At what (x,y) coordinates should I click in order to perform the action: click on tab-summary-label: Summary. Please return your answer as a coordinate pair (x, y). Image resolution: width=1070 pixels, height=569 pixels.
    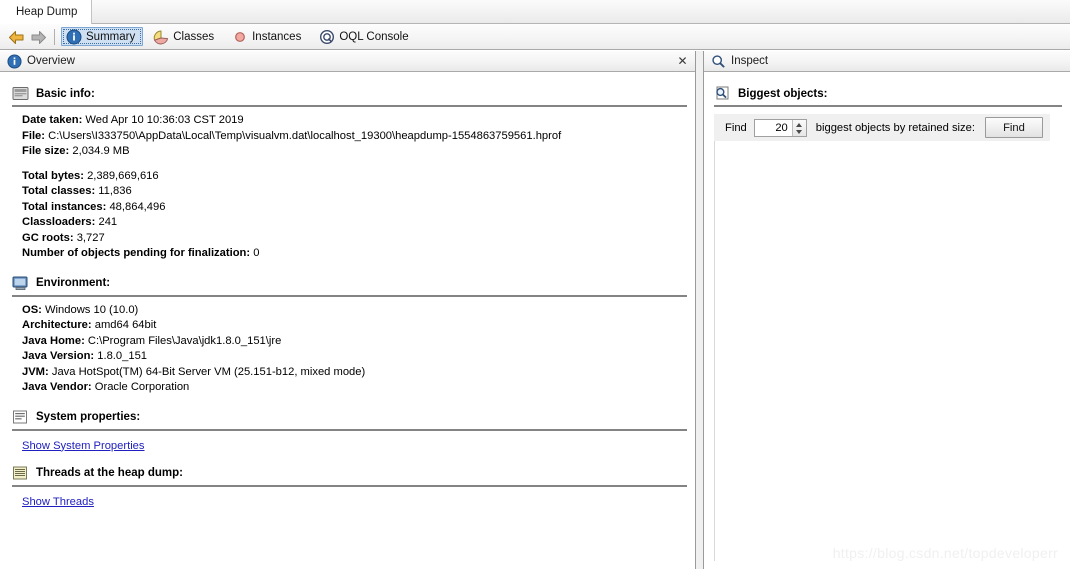
    Looking at the image, I should click on (111, 36).